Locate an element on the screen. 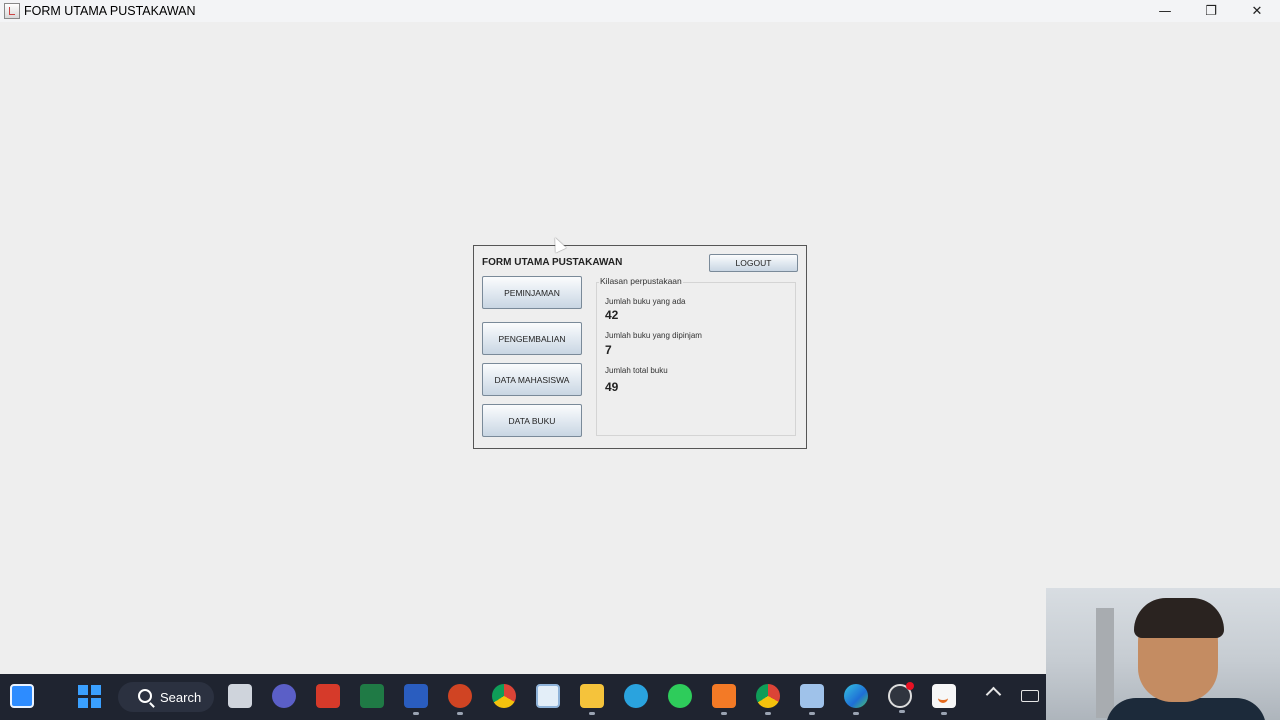 This screenshot has width=1280, height=720. recording-dot-icon is located at coordinates (910, 686).